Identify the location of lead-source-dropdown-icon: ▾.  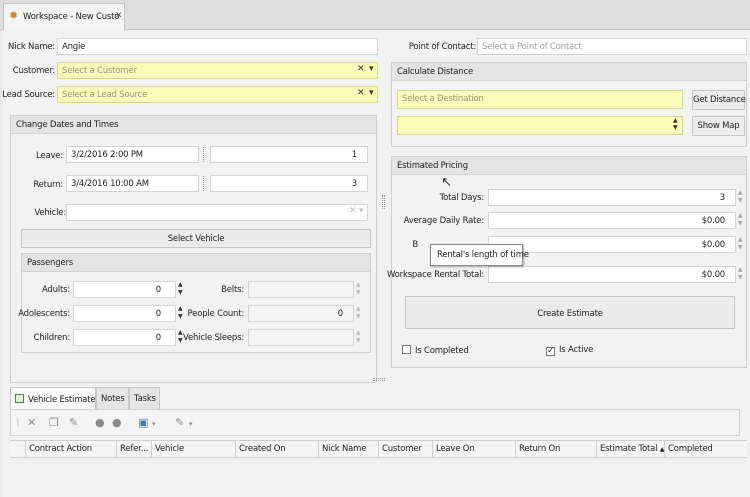
(371, 93).